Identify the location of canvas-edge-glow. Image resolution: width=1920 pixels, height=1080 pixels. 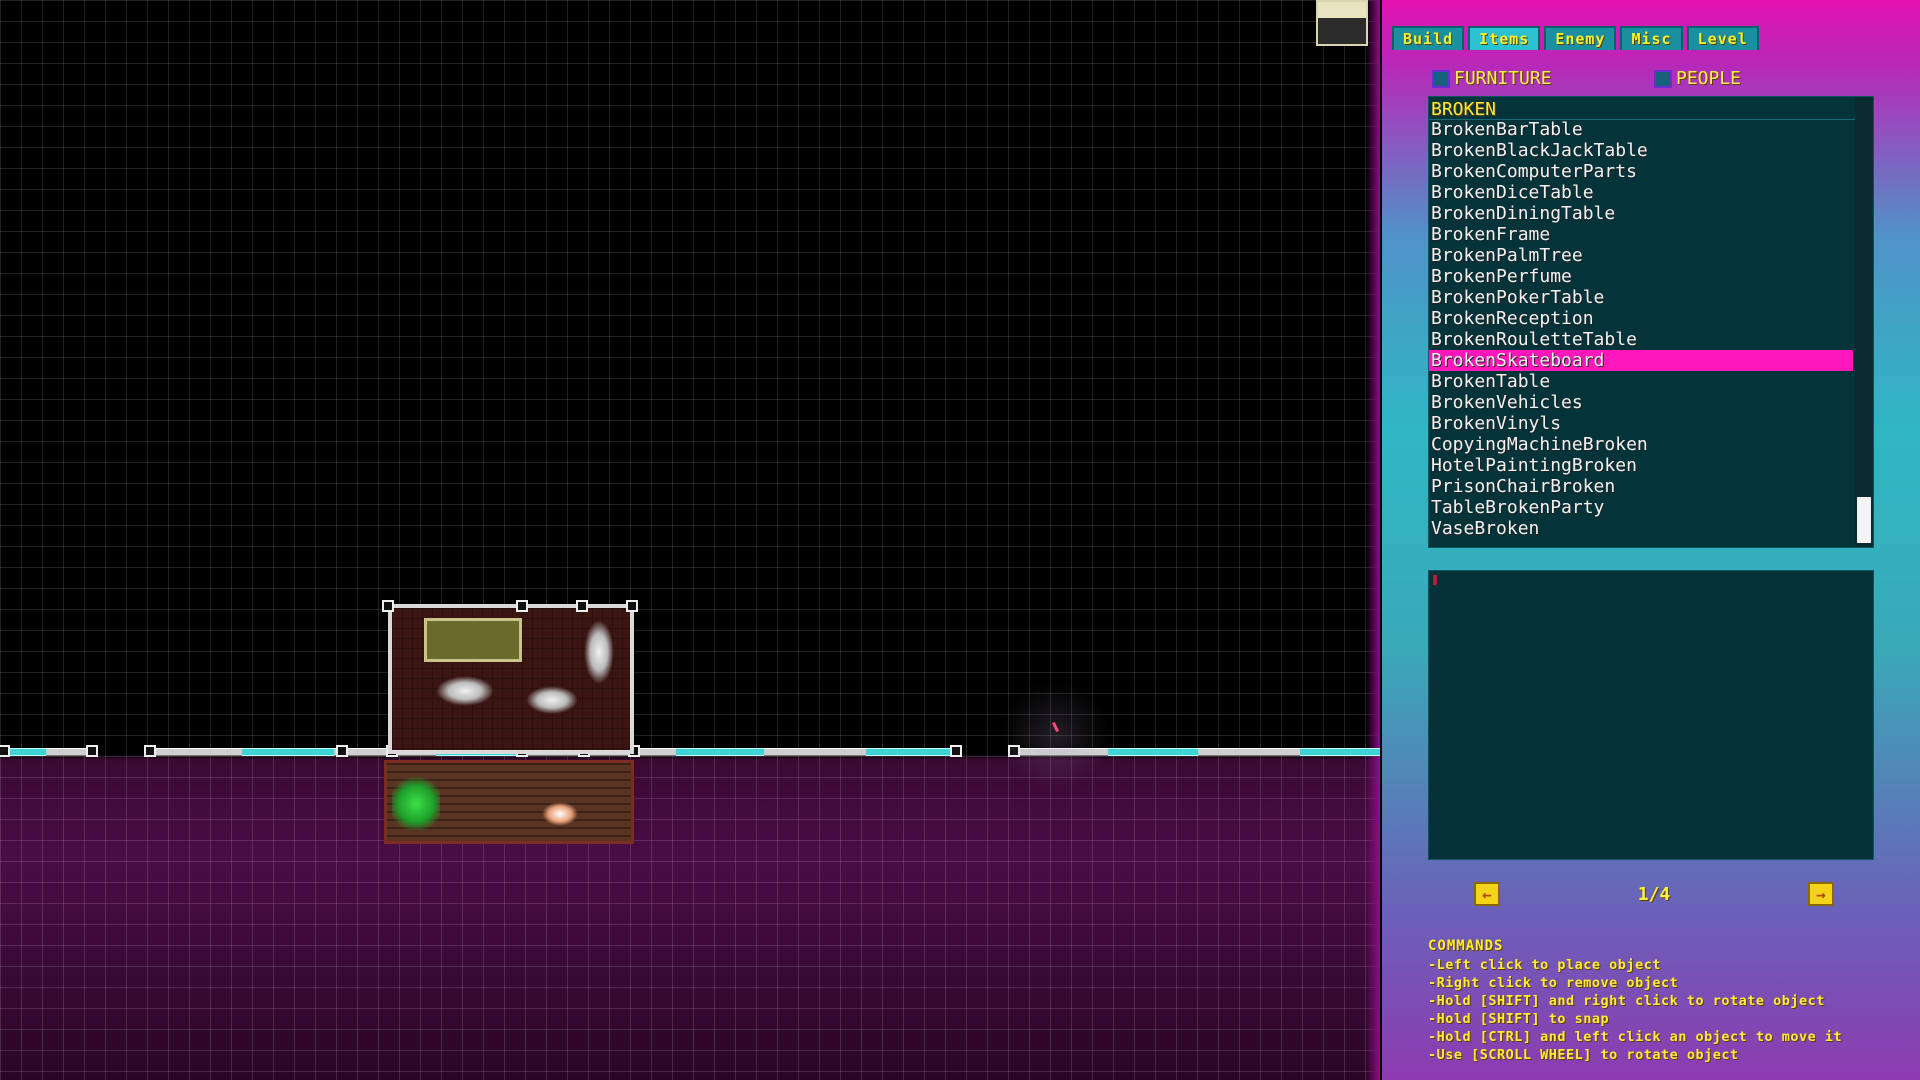
(1373, 540).